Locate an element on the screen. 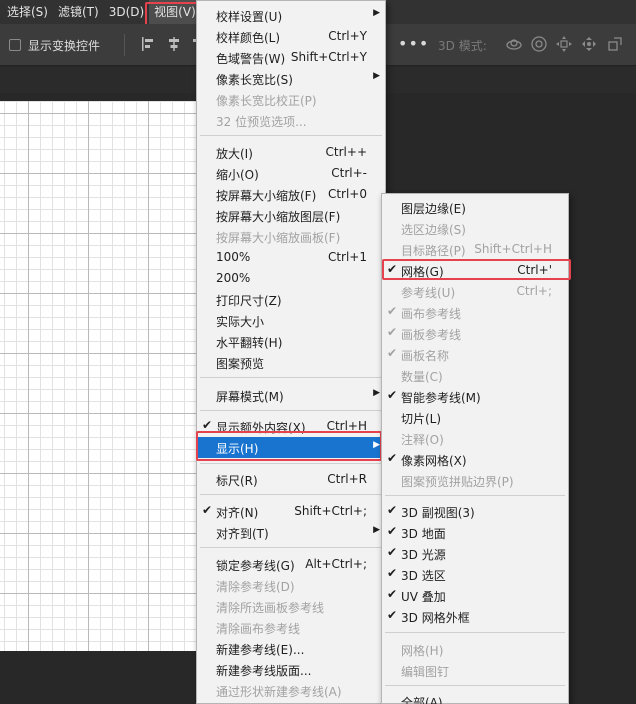 This screenshot has height=704, width=636. menu-item-smart-guides: ✔ 智能参考线(M) is located at coordinates (475, 396).